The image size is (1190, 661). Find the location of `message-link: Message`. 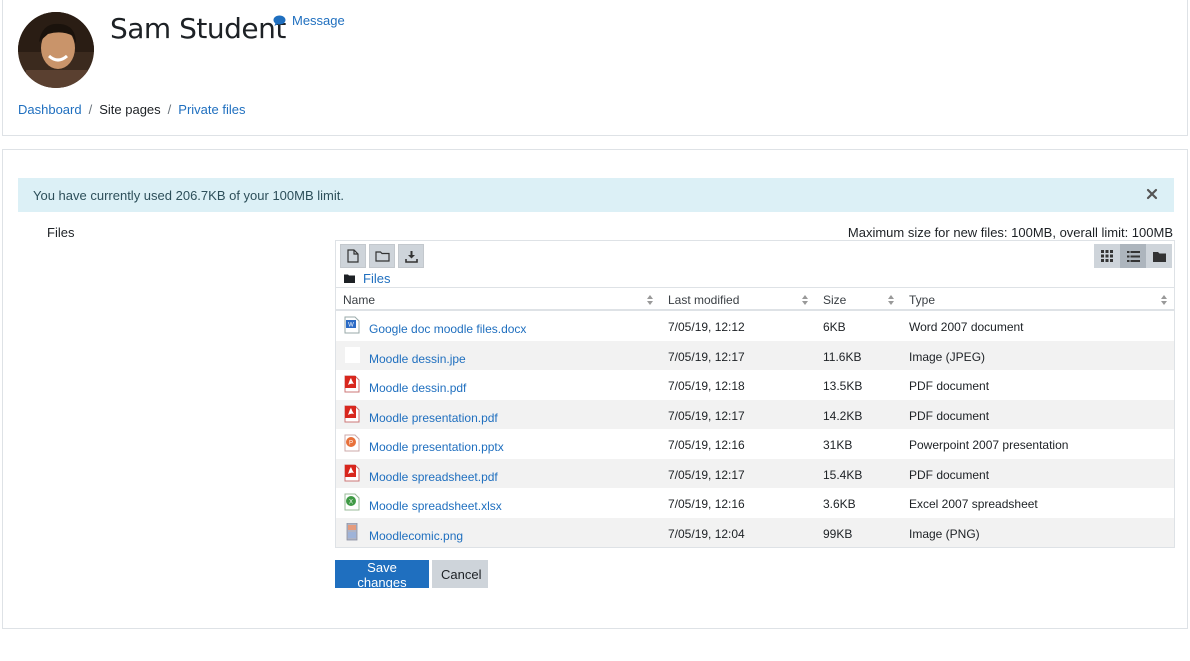

message-link: Message is located at coordinates (309, 20).